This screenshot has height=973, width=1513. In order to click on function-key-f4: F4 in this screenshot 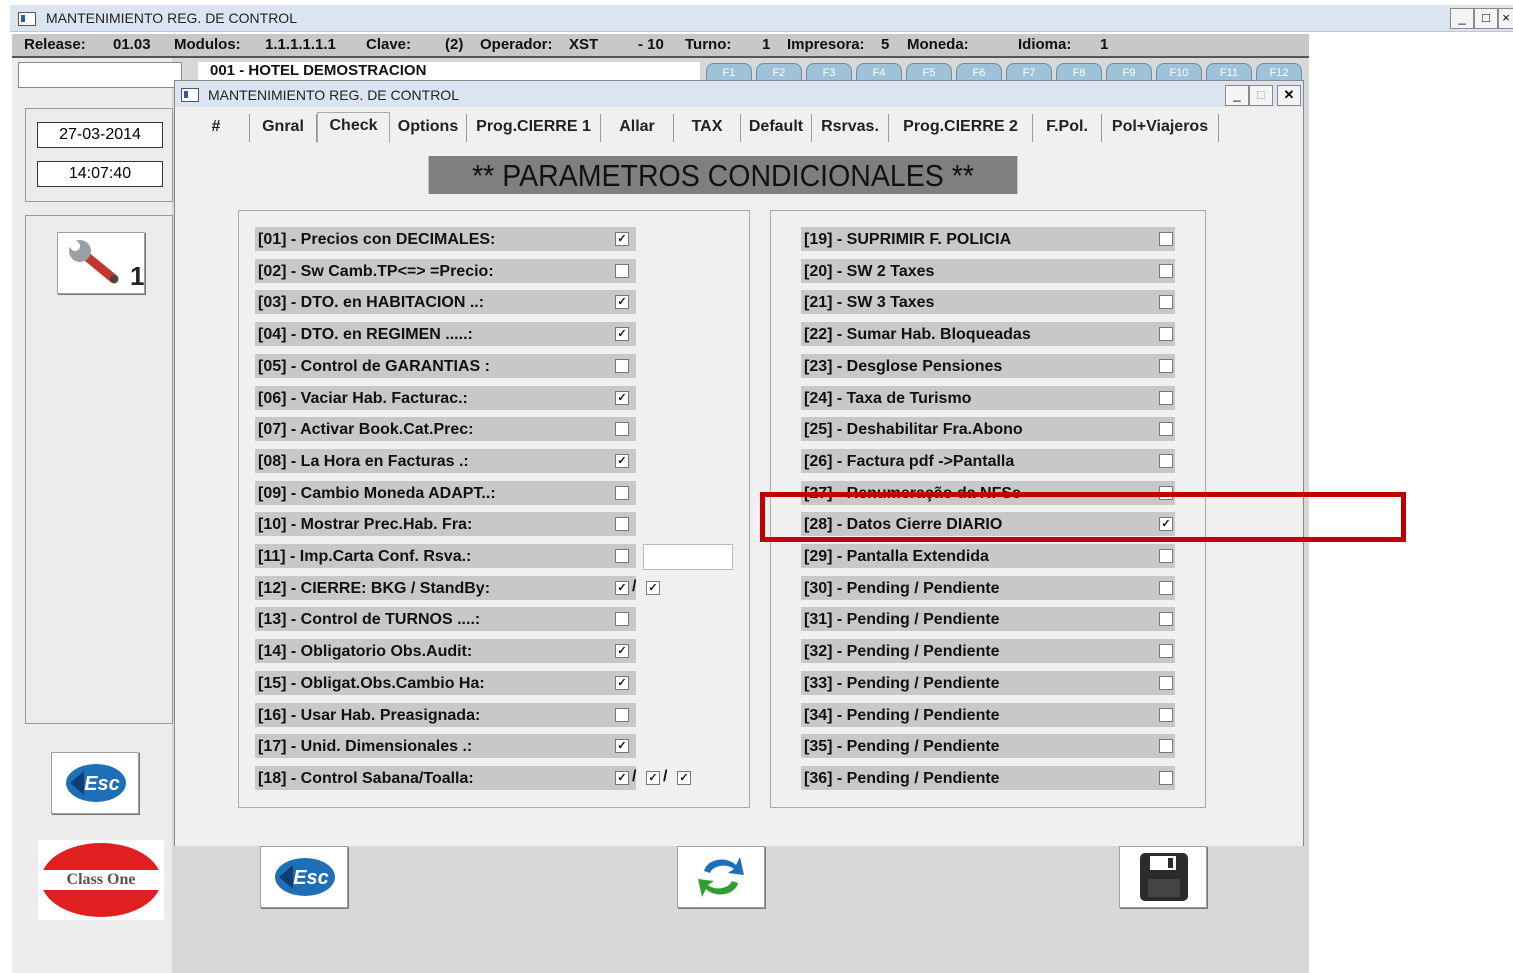, I will do `click(879, 72)`.